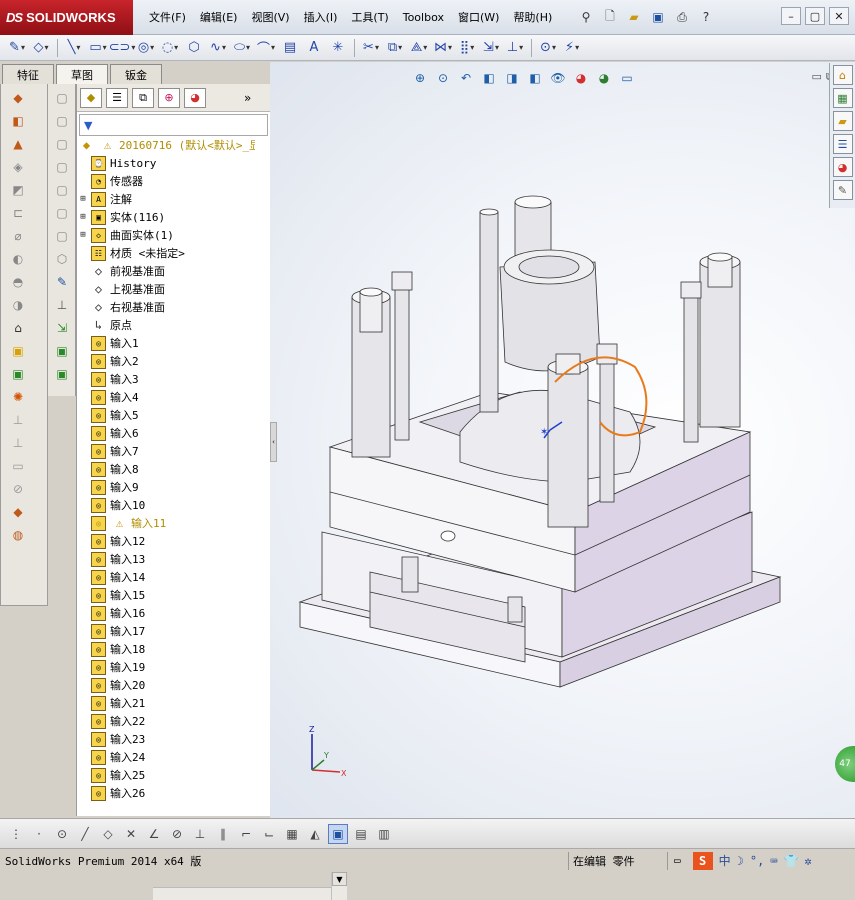 Image resolution: width=855 pixels, height=900 pixels. I want to click on tree-item: ◎ ⚠ 输入11, so click(166, 523).